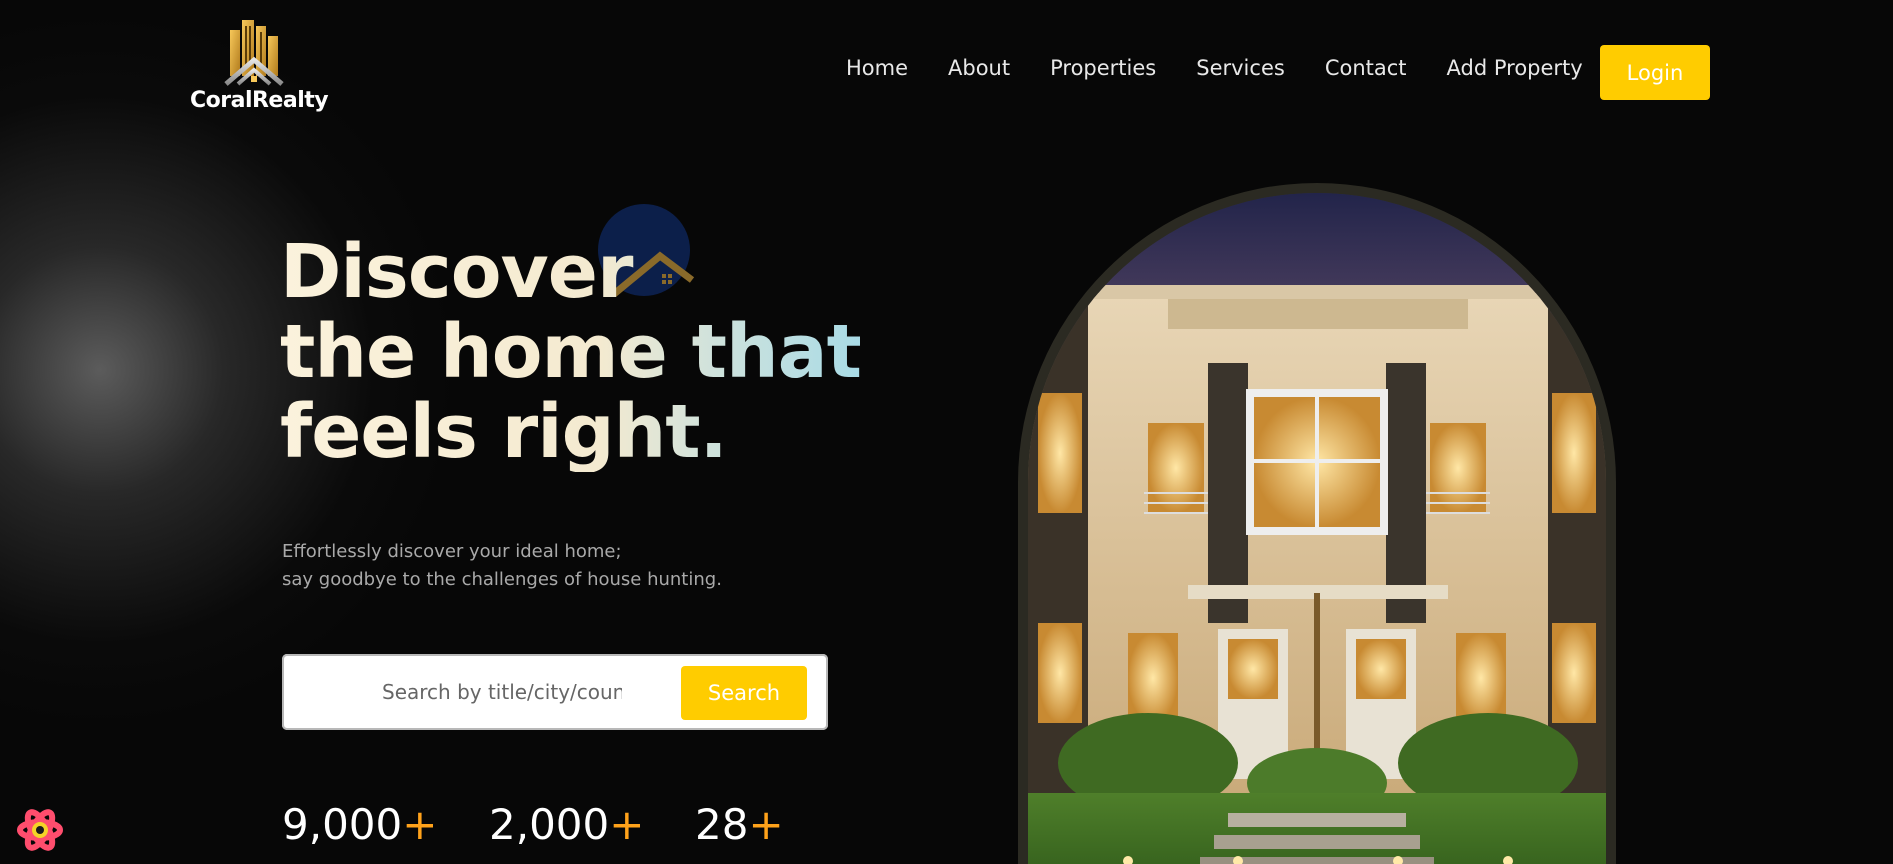 The width and height of the screenshot is (1893, 864). What do you see at coordinates (254, 53) in the screenshot?
I see `building-logo-icon` at bounding box center [254, 53].